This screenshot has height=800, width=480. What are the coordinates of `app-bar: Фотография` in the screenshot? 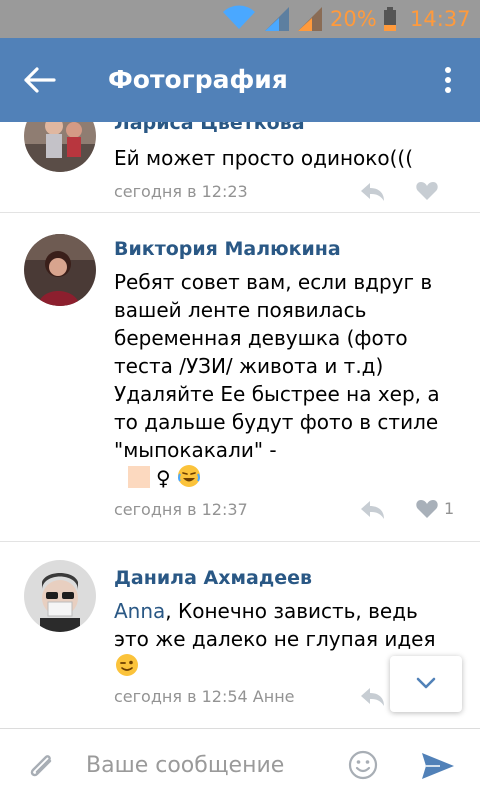 It's located at (240, 80).